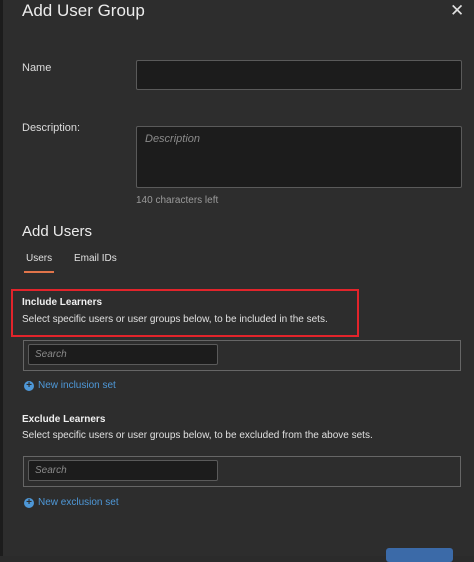  I want to click on exclusion-set-panel: Search, so click(242, 471).